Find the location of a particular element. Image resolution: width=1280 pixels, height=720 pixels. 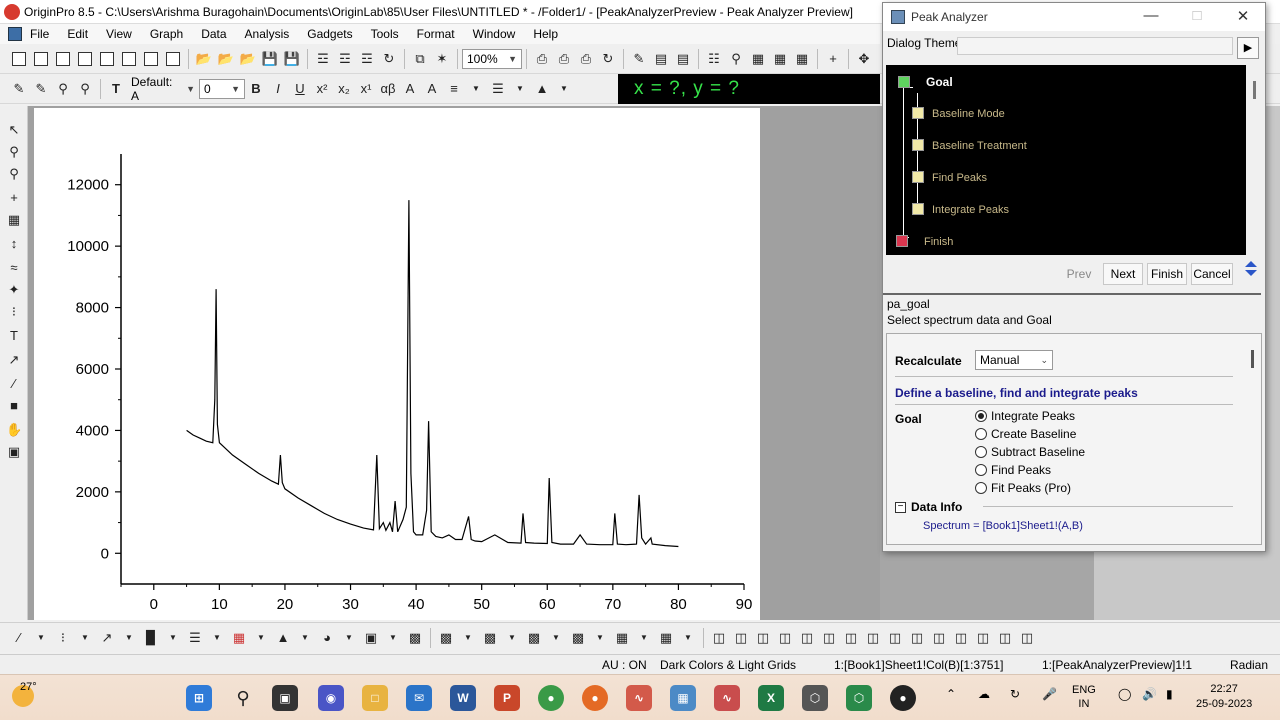

stack-plot-icon: ☰ is located at coordinates (195, 638).